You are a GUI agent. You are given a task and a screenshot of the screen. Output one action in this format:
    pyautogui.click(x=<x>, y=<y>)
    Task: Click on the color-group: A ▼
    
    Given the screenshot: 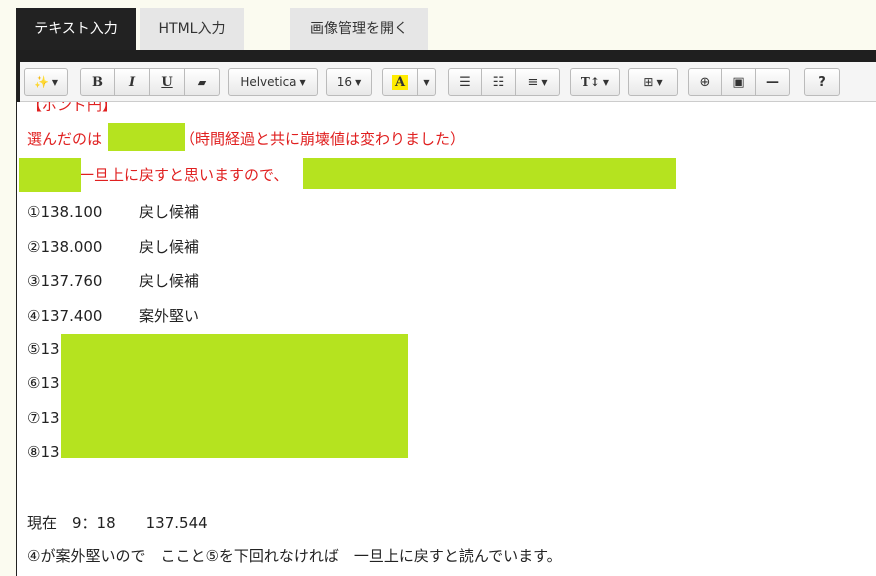 What is the action you would take?
    pyautogui.click(x=409, y=82)
    